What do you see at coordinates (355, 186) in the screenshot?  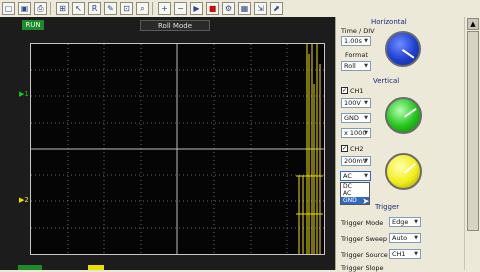 I see `dropdown-option-dc: DC` at bounding box center [355, 186].